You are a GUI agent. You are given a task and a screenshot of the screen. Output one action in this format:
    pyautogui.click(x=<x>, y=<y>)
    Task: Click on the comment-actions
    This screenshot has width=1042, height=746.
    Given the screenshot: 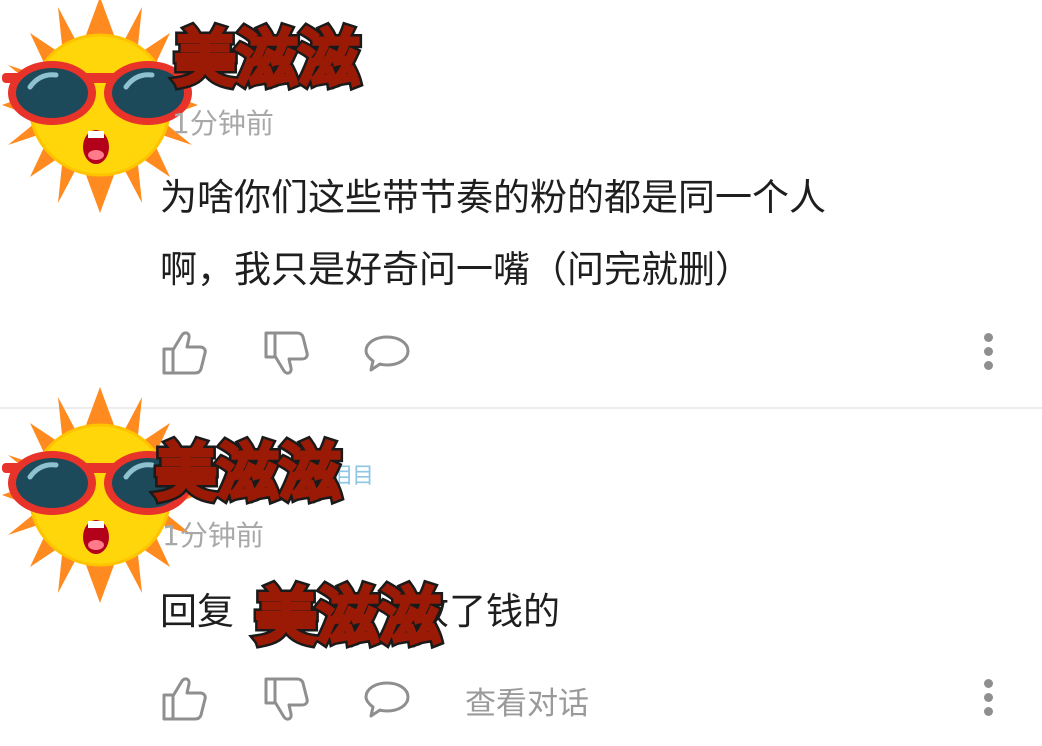 What is the action you would take?
    pyautogui.click(x=590, y=354)
    